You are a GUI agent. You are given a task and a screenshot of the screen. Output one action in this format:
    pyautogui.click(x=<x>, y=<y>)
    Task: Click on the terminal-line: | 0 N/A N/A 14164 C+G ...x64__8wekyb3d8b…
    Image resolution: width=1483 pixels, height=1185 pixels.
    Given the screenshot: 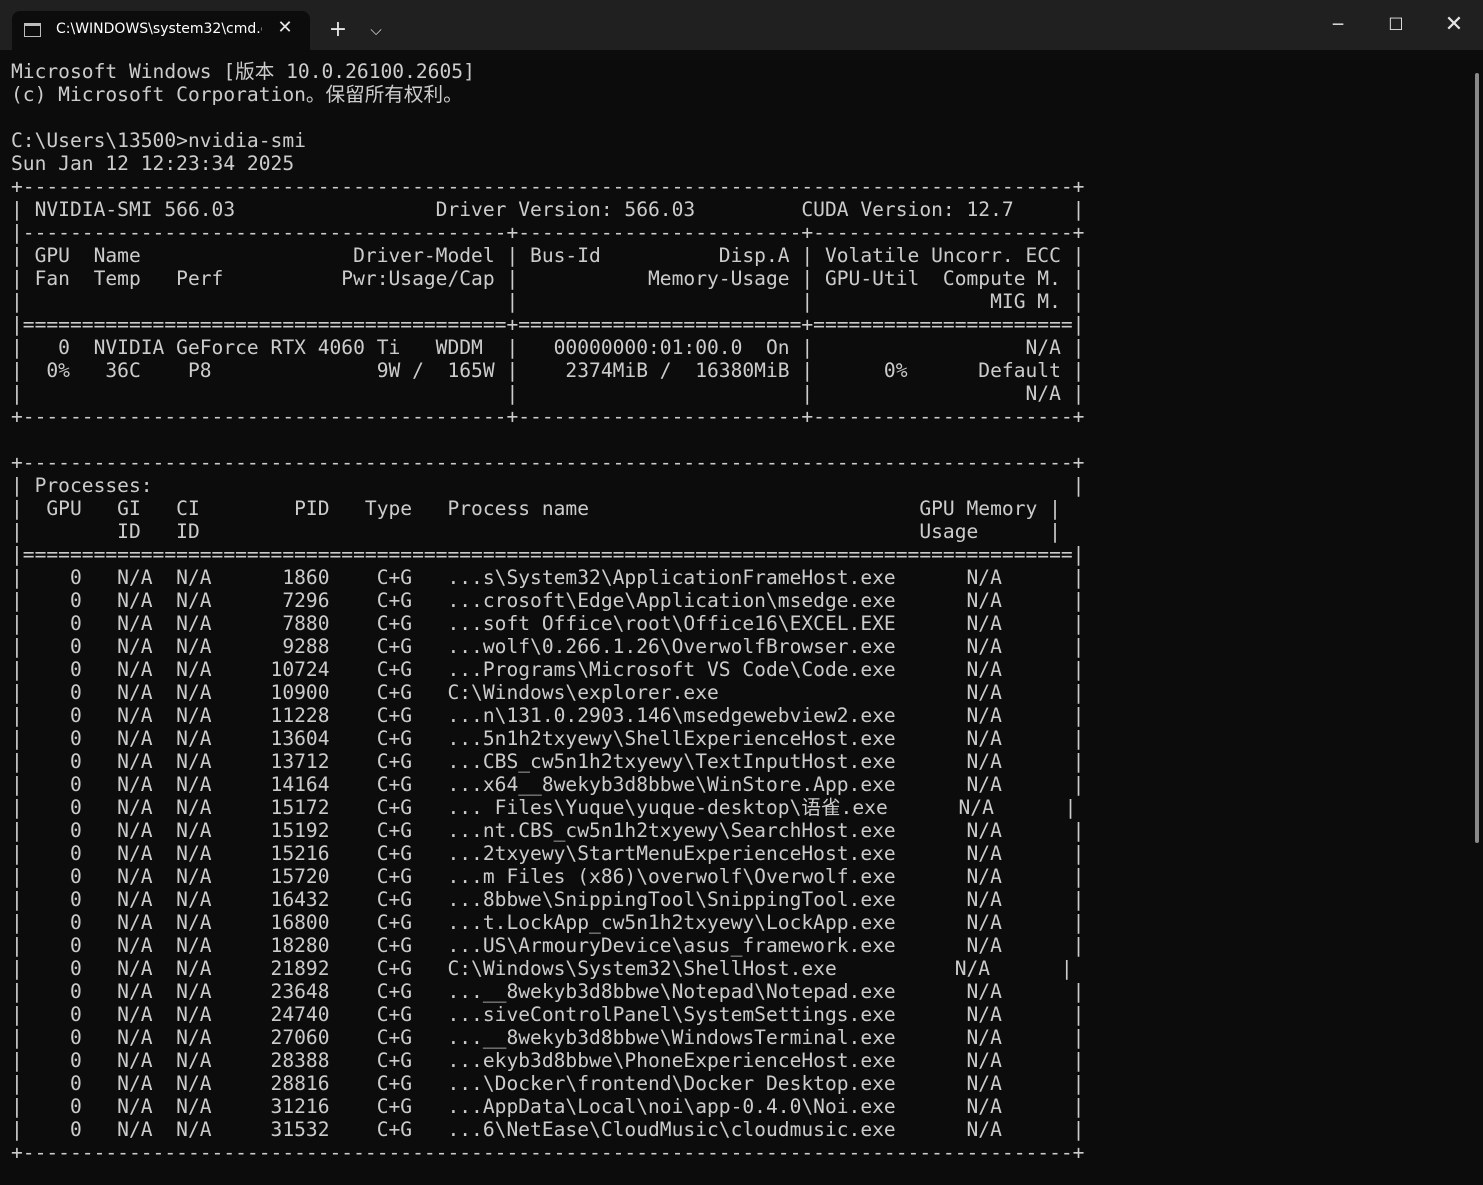 What is the action you would take?
    pyautogui.click(x=548, y=784)
    